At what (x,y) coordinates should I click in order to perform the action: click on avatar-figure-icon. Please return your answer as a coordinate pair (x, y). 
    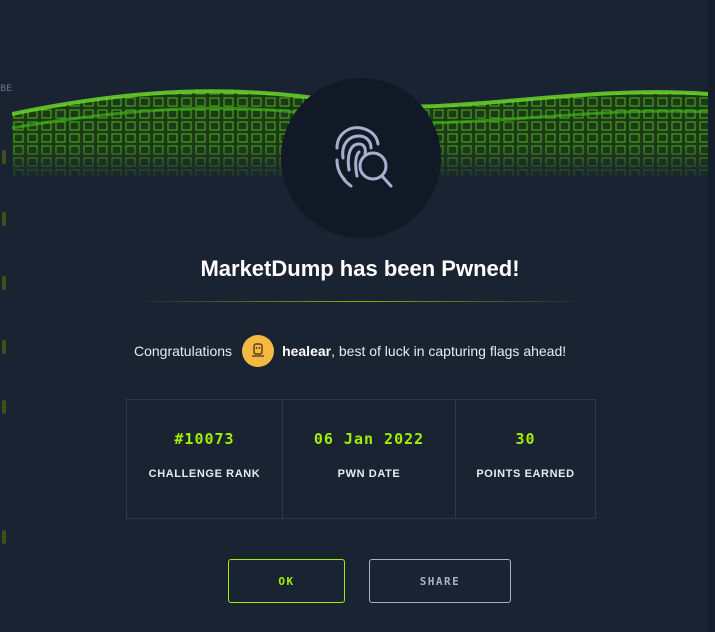
    Looking at the image, I should click on (258, 350).